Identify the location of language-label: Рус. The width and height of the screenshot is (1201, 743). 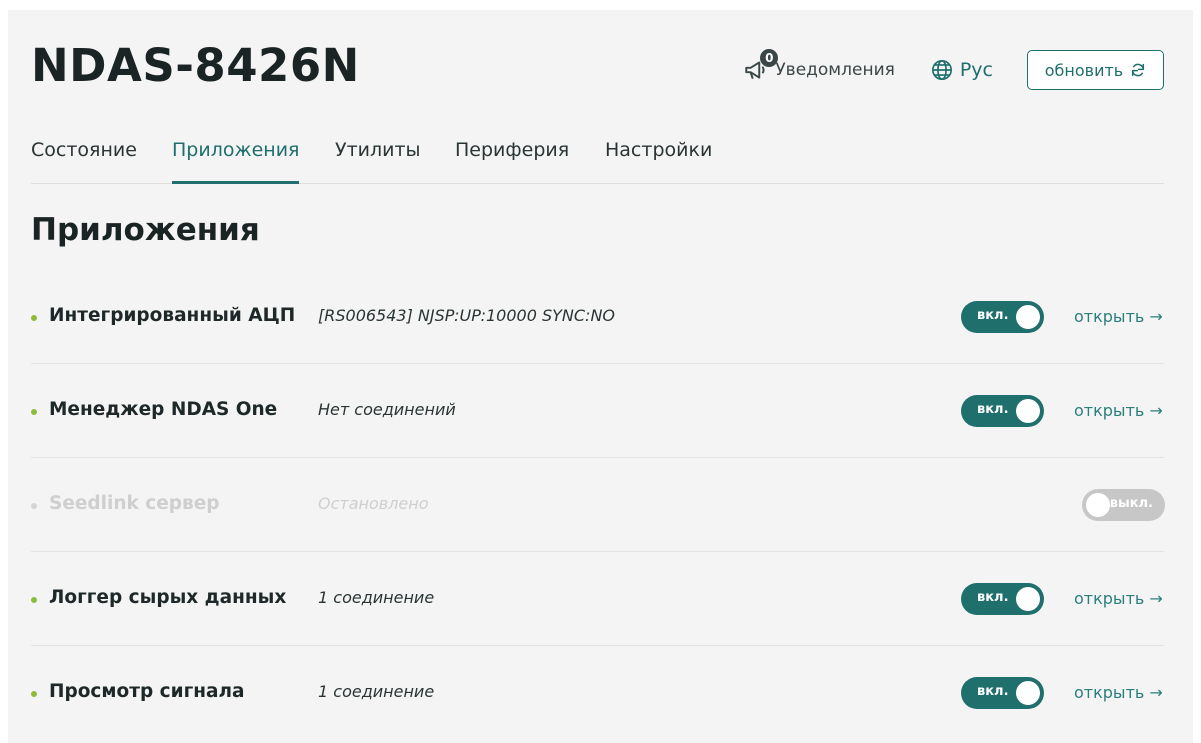
(976, 70).